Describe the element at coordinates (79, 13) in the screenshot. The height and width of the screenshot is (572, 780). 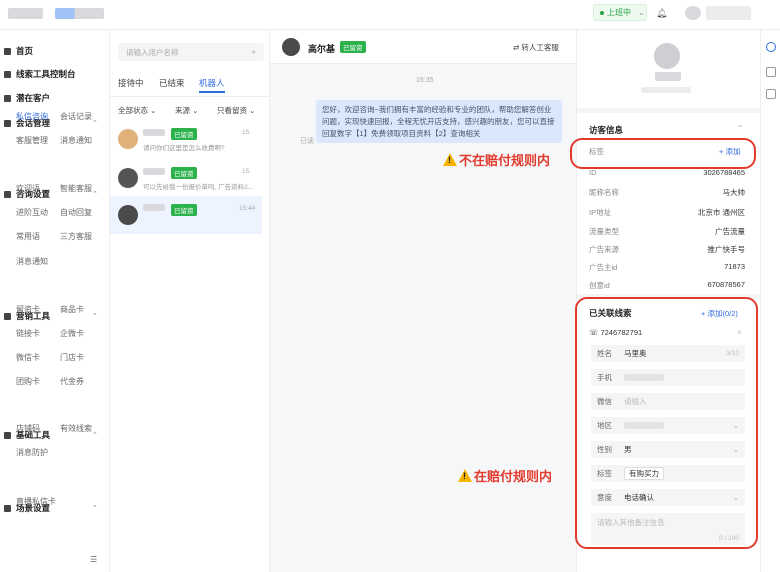
I see `brand-logo` at that location.